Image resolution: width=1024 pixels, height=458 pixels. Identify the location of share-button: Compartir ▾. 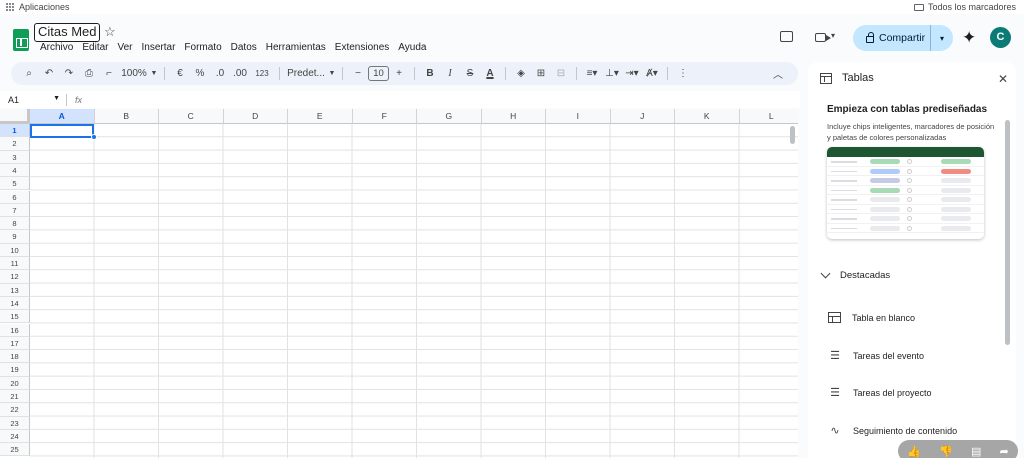
(903, 38).